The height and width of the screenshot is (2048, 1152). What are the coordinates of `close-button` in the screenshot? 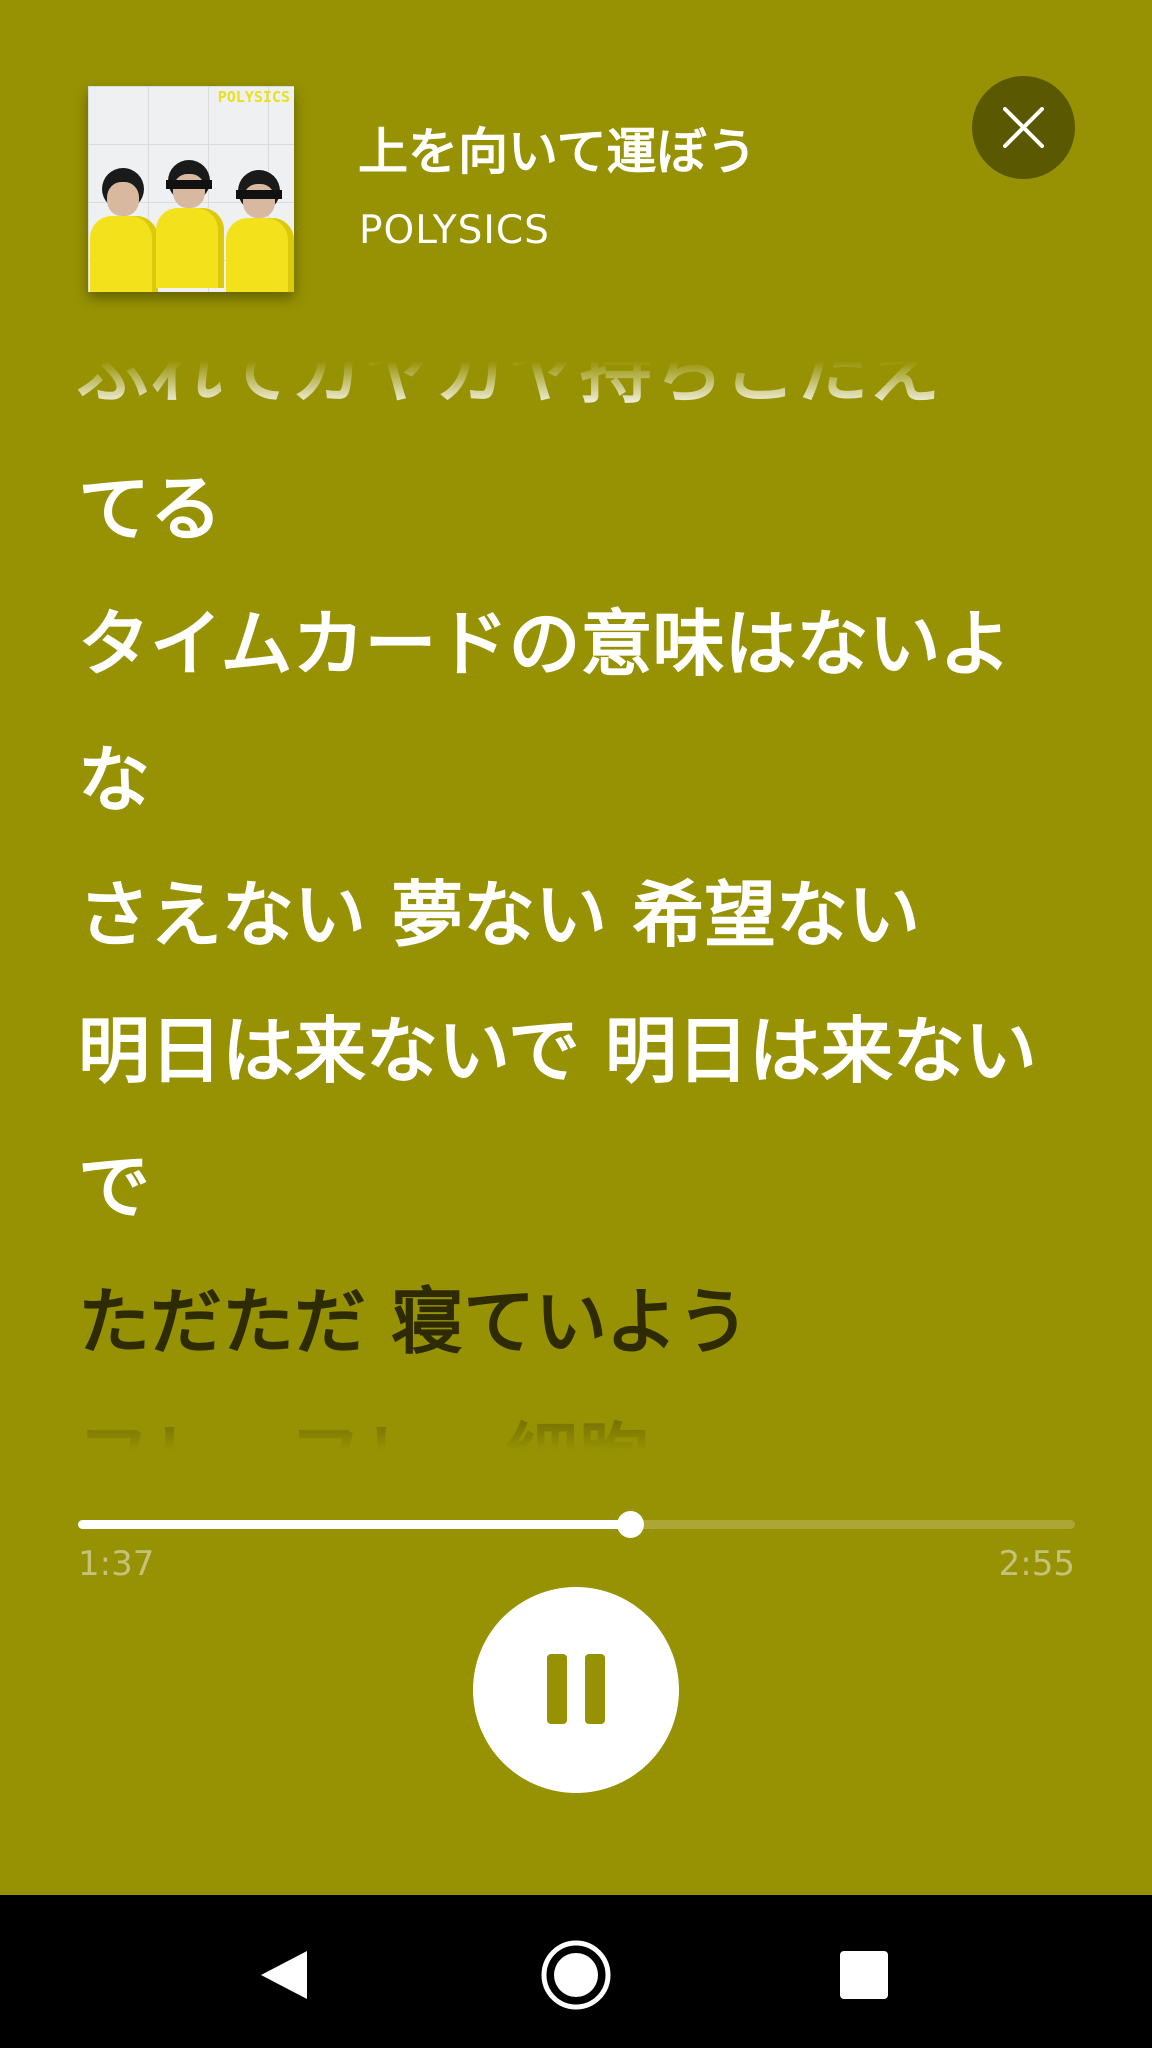 It's located at (1023, 127).